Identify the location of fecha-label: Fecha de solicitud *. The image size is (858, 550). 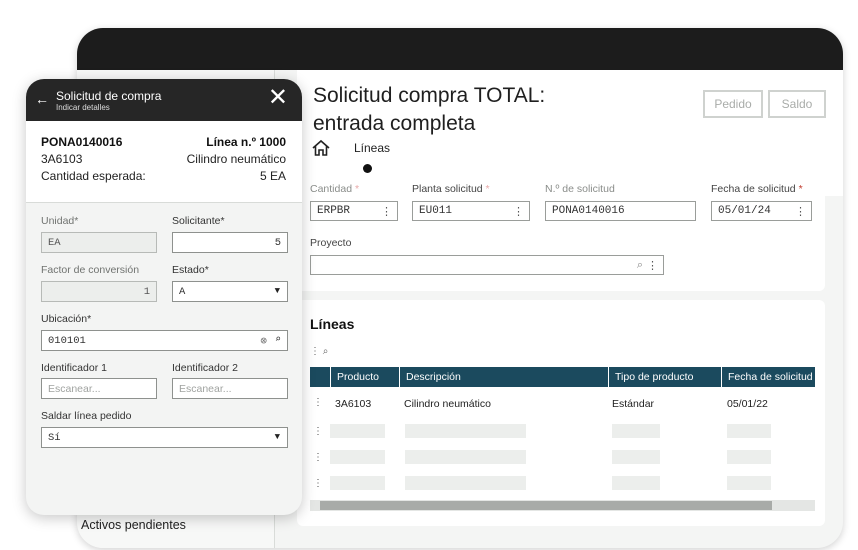
(757, 189).